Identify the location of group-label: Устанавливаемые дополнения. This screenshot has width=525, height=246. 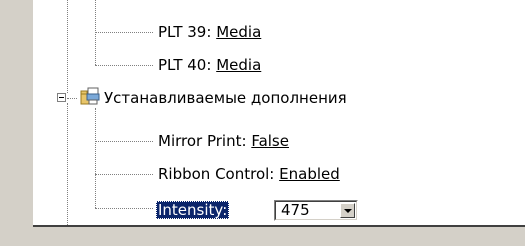
(225, 98).